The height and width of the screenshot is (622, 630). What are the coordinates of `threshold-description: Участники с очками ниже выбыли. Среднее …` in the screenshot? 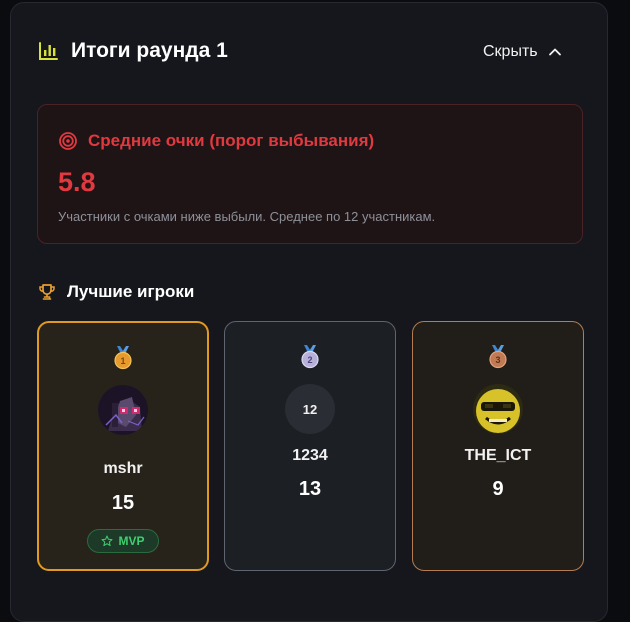 It's located at (247, 216).